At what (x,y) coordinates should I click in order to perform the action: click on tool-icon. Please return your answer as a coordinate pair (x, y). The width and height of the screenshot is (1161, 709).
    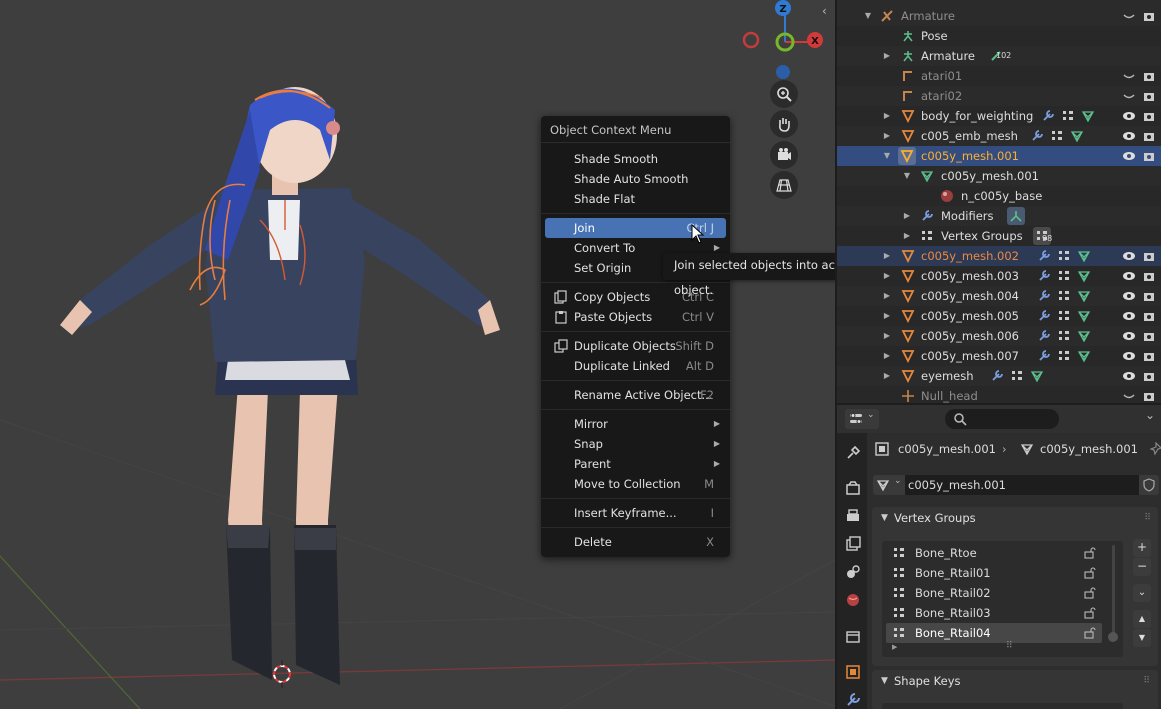
    Looking at the image, I should click on (853, 453).